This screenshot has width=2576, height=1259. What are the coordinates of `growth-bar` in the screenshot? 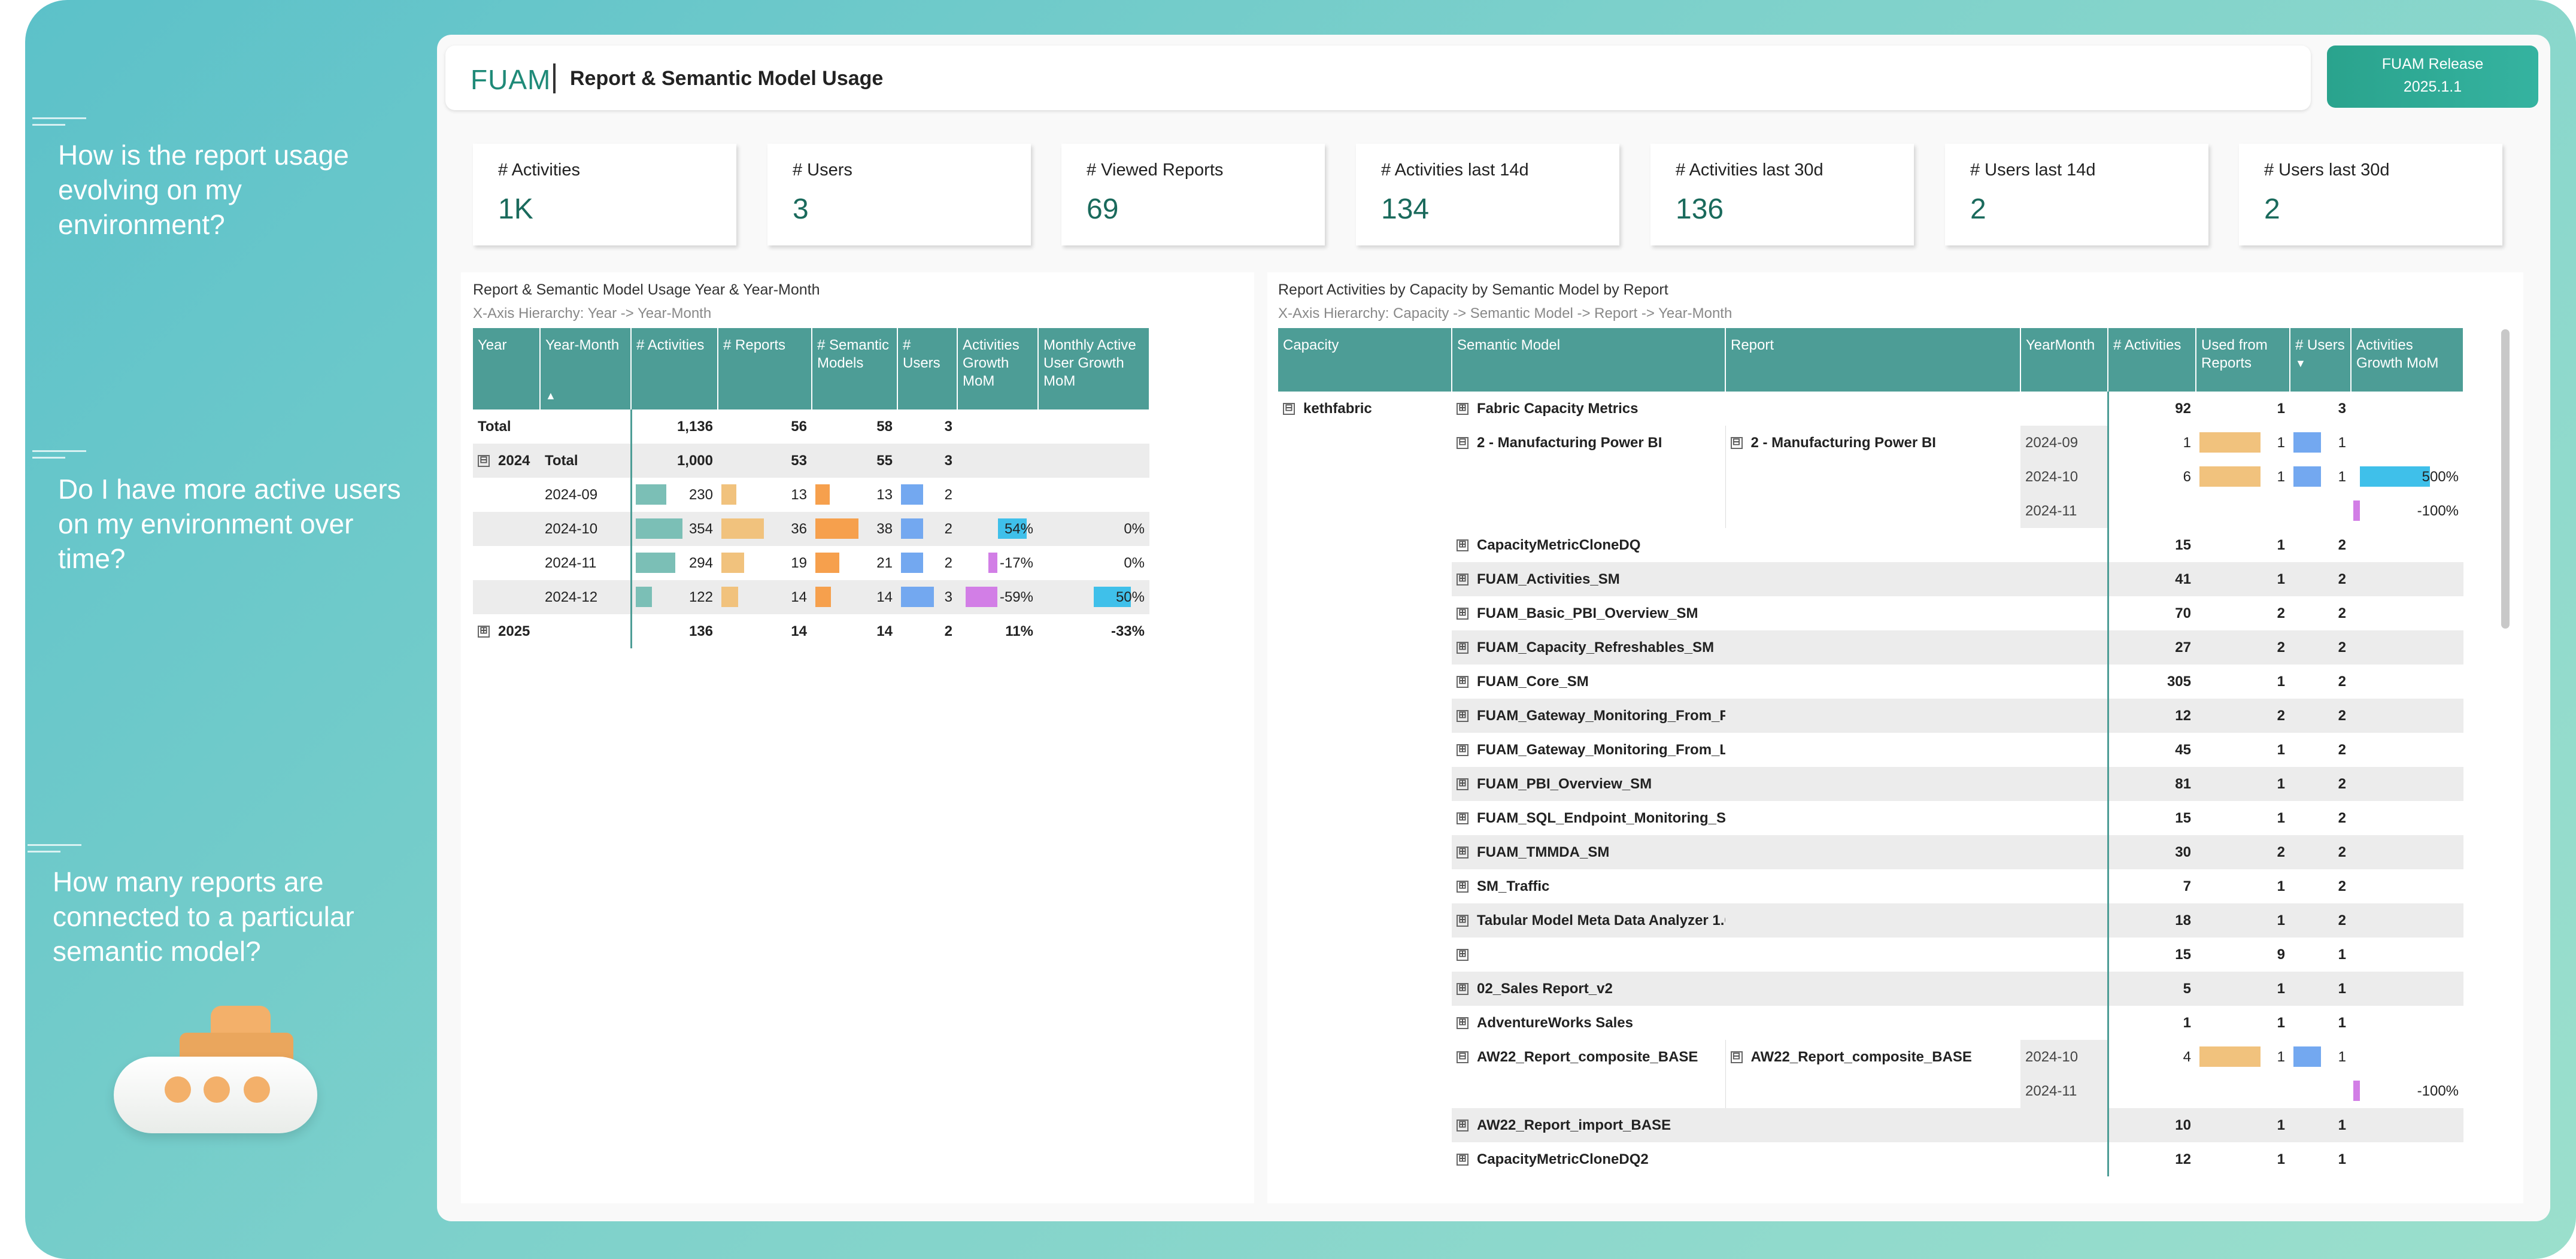 It's located at (2395, 476).